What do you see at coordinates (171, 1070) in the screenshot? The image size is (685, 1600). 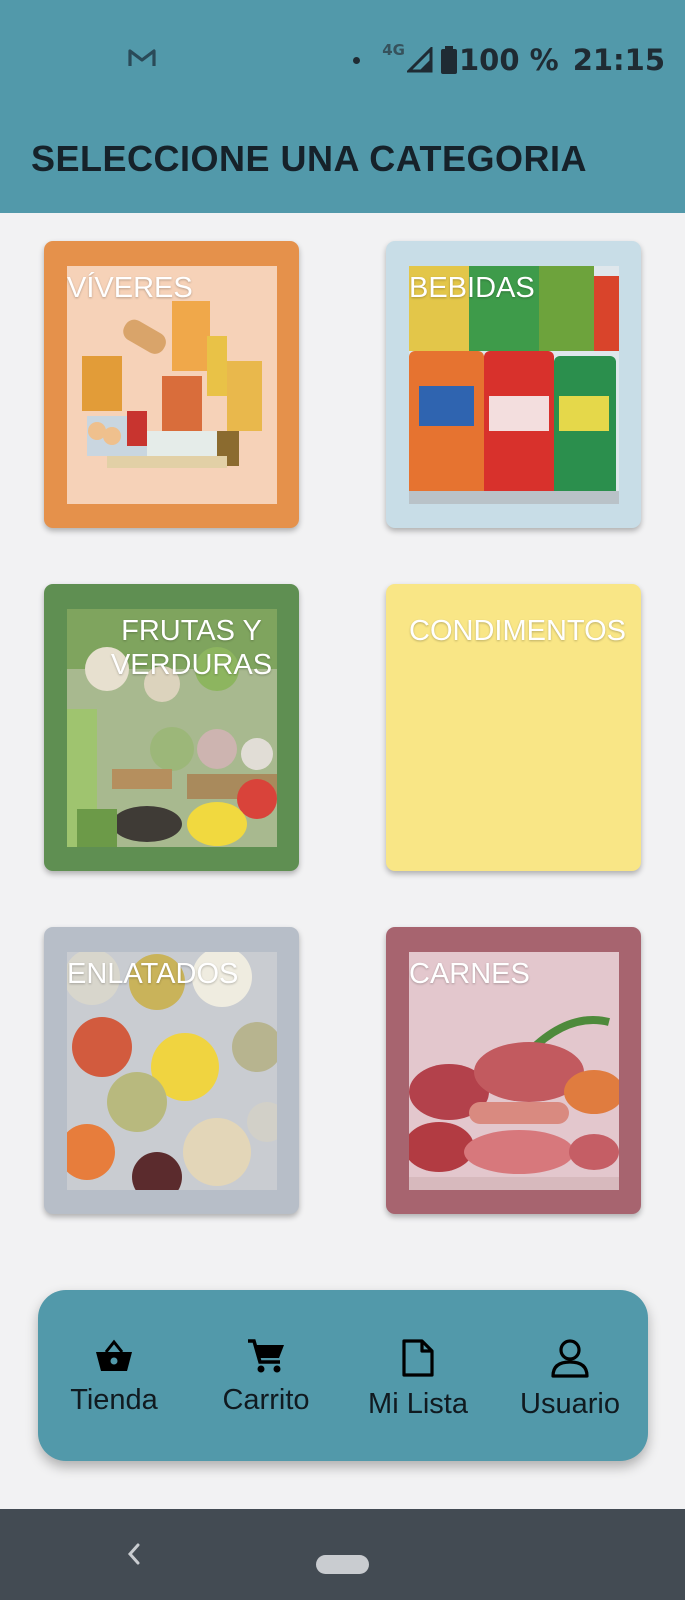 I see `category-card-enlatados: ENLATADOS` at bounding box center [171, 1070].